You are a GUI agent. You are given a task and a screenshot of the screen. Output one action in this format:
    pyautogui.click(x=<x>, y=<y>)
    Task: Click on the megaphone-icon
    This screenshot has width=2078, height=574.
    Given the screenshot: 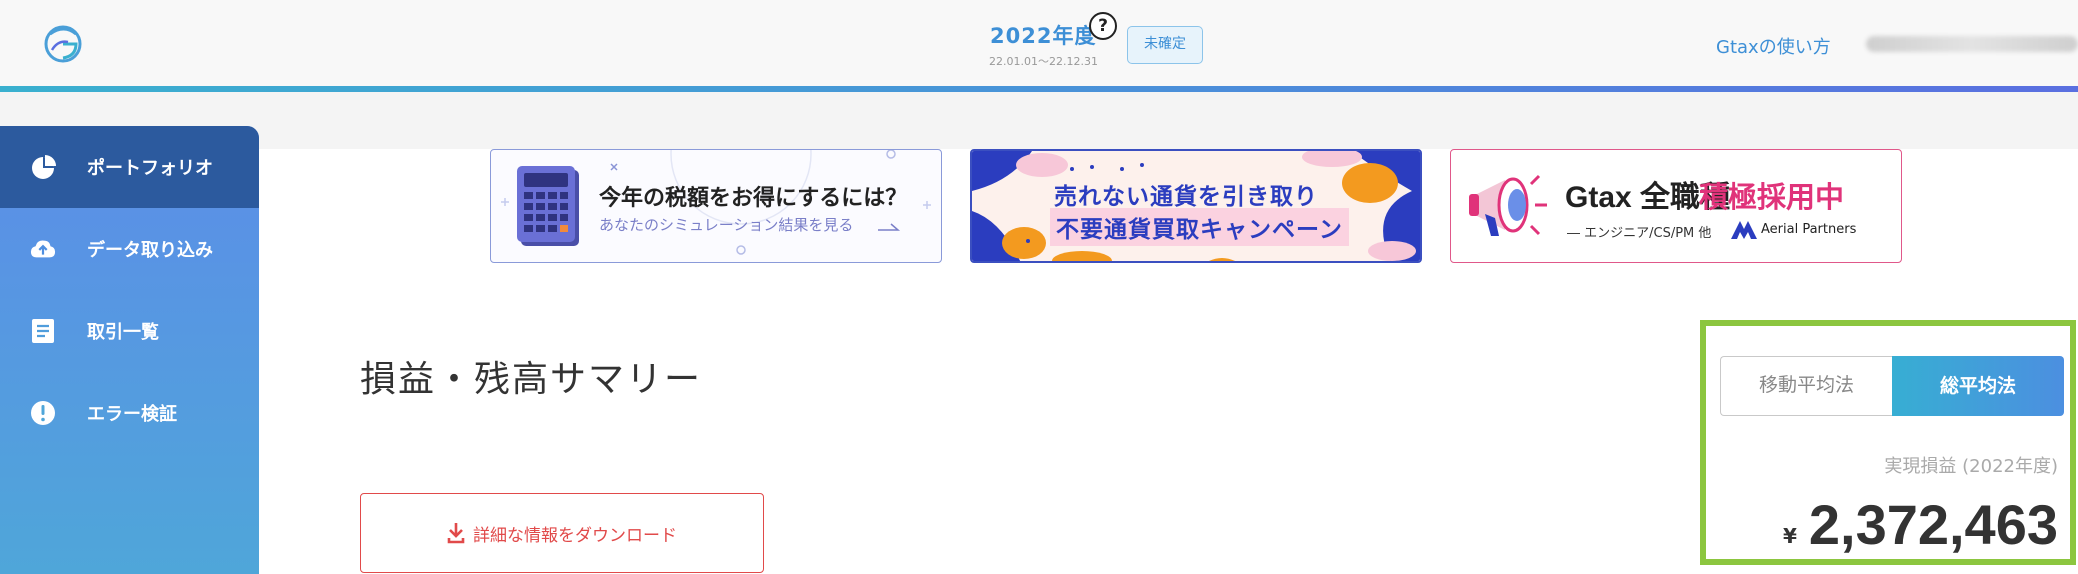 What is the action you would take?
    pyautogui.click(x=1508, y=205)
    